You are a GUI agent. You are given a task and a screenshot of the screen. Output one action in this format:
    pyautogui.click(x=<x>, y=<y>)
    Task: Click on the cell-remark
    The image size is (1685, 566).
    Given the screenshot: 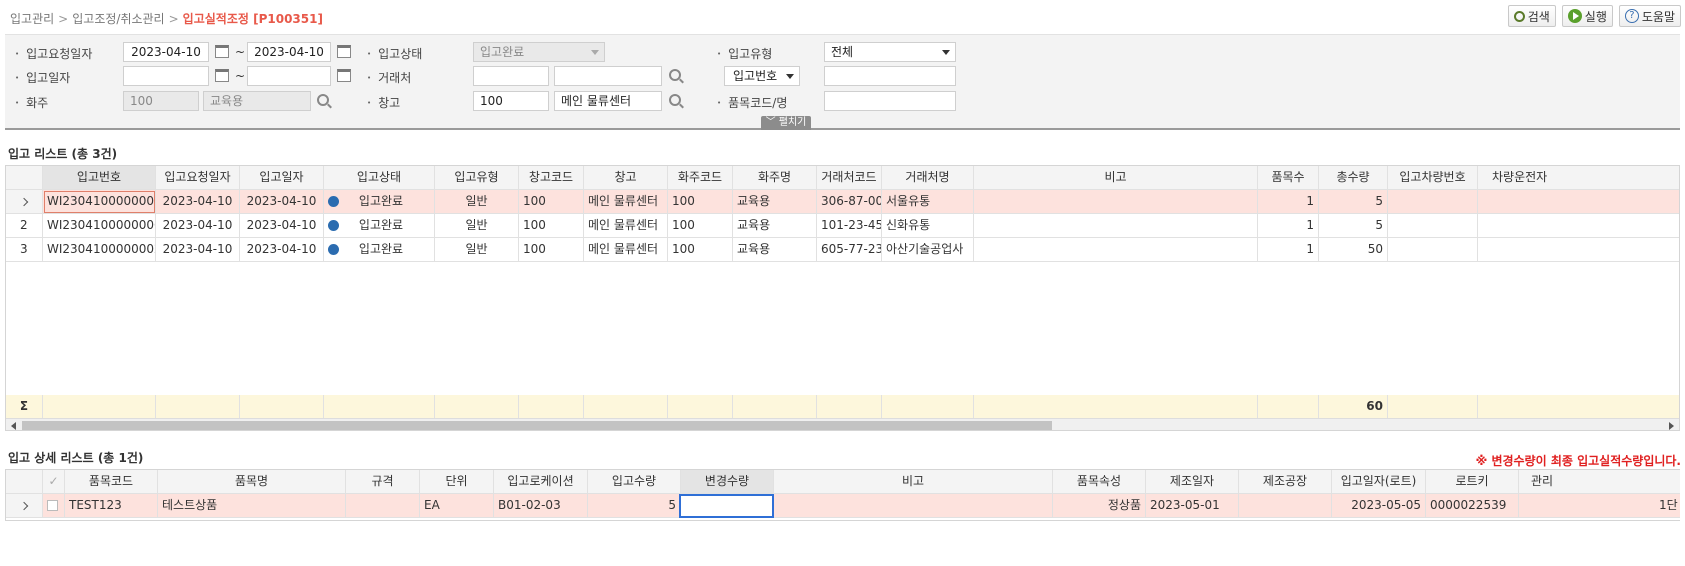 What is the action you would take?
    pyautogui.click(x=1116, y=250)
    